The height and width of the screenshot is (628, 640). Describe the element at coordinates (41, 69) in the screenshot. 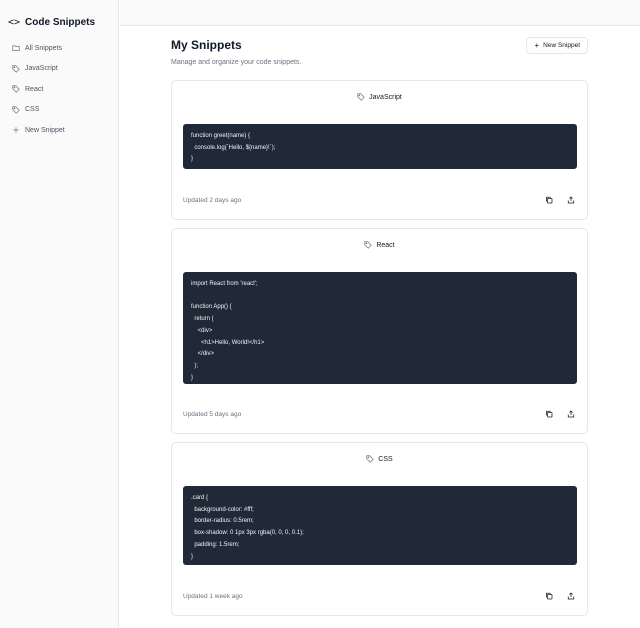

I see `sidebar-item-label: JavaScript` at that location.